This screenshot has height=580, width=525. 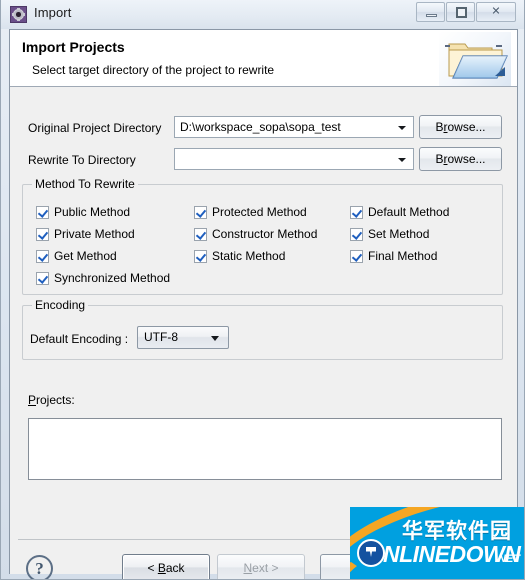 I want to click on checkbox-label: Get Method, so click(x=85, y=256).